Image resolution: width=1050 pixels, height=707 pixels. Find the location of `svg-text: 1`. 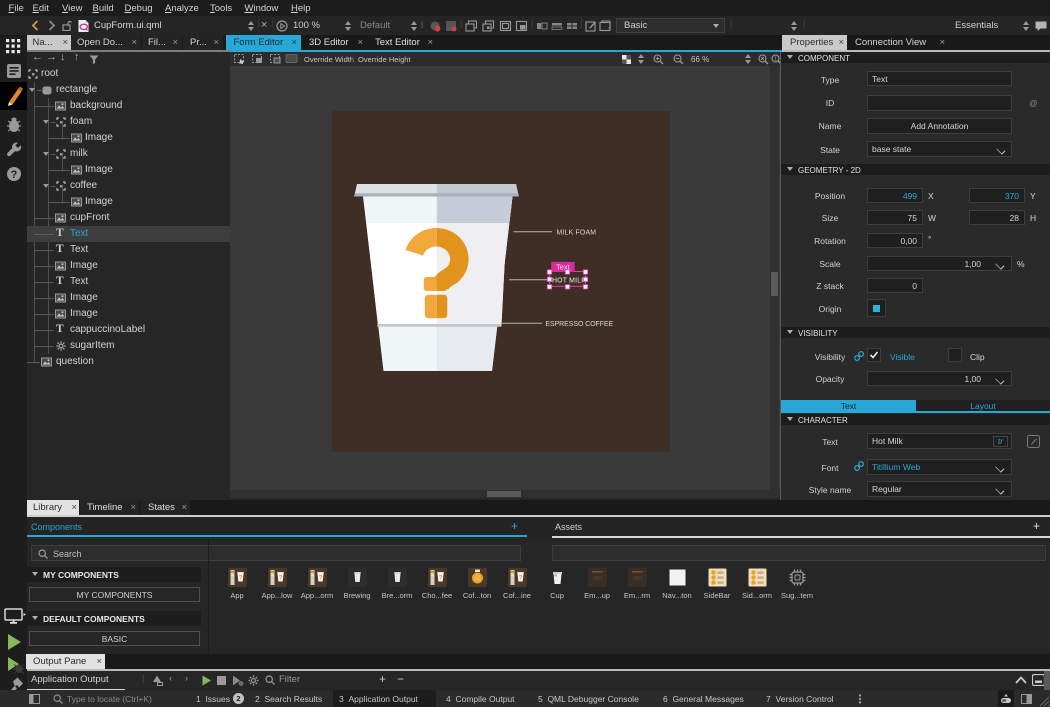

svg-text: 1 is located at coordinates (775, 60).